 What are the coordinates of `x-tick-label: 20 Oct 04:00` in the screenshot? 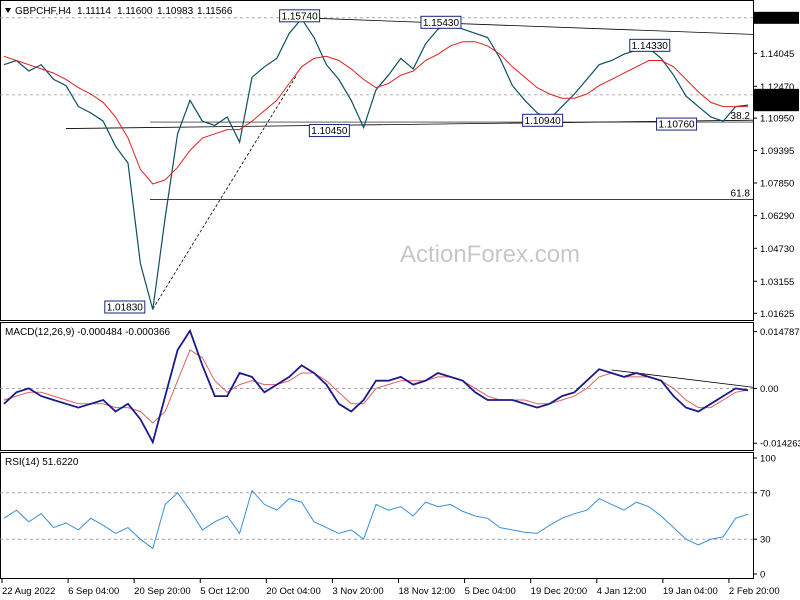 It's located at (293, 591).